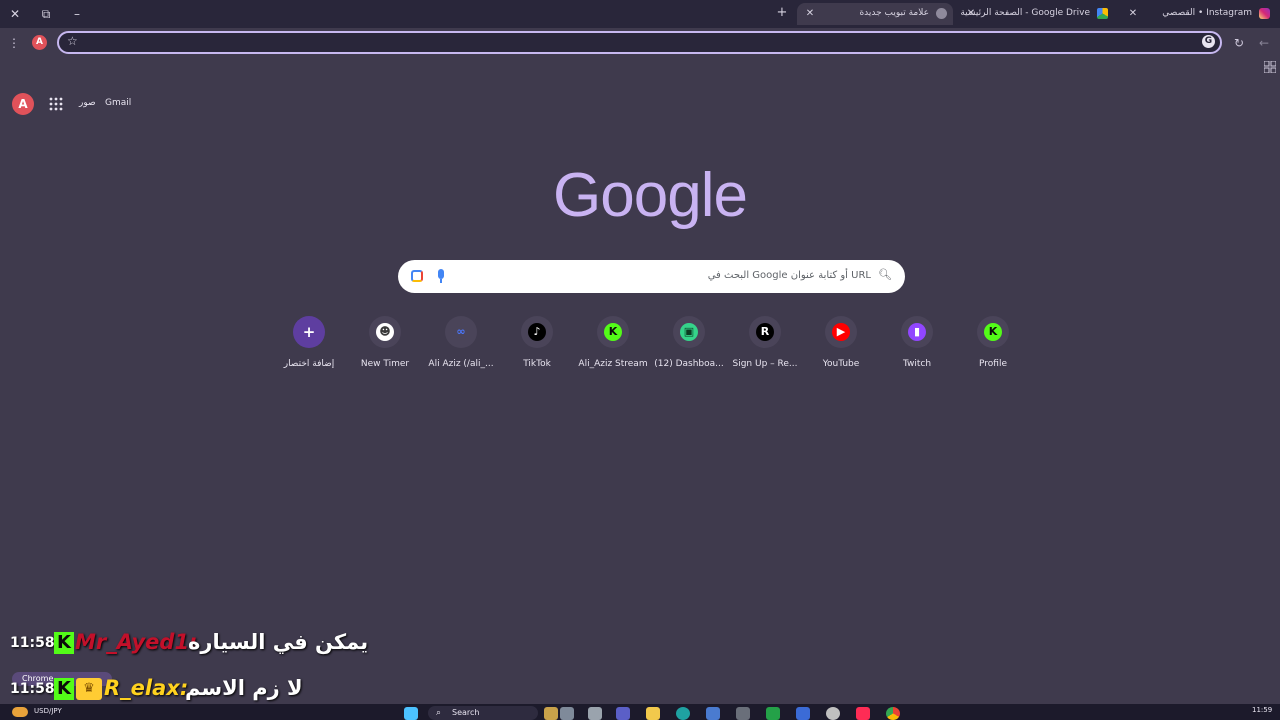 This screenshot has width=1280, height=720. What do you see at coordinates (651, 276) in the screenshot?
I see `ntp-search-box: البحث في Google أو كتابة عنوان URL 🔍︎` at bounding box center [651, 276].